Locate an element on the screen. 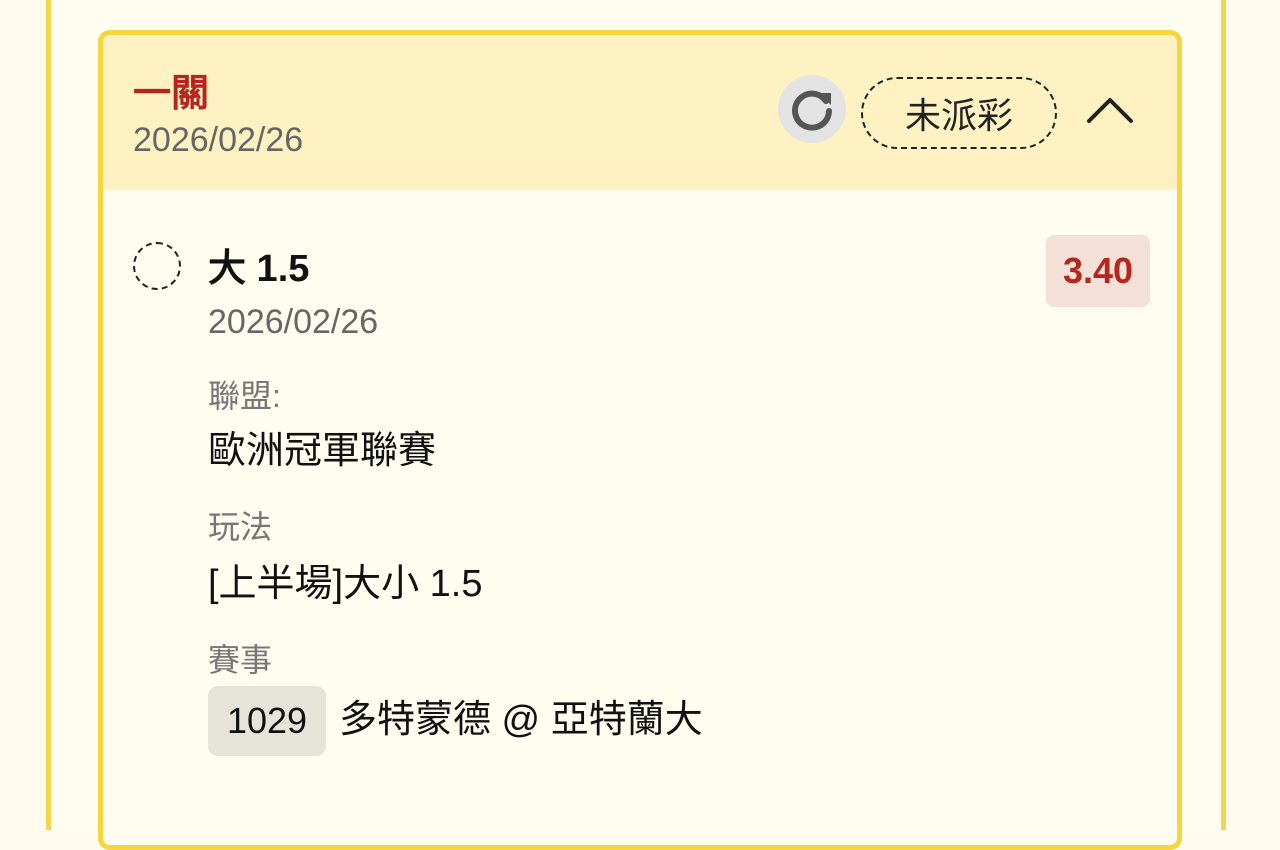 The height and width of the screenshot is (850, 1280). league-label: 聯盟: is located at coordinates (244, 396).